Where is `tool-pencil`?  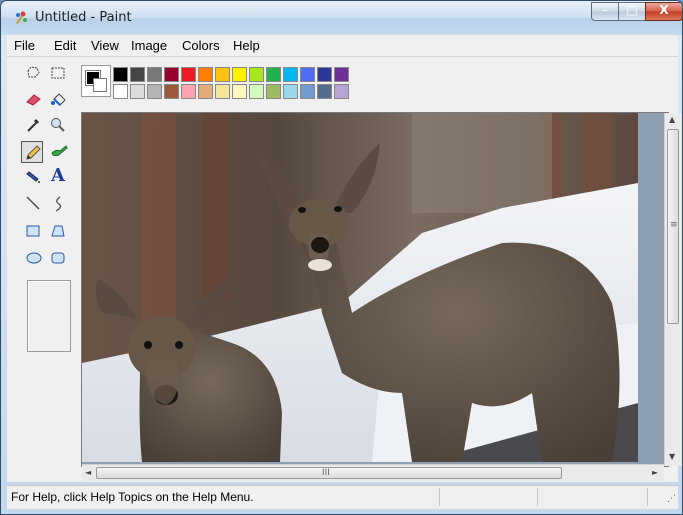 tool-pencil is located at coordinates (32, 152).